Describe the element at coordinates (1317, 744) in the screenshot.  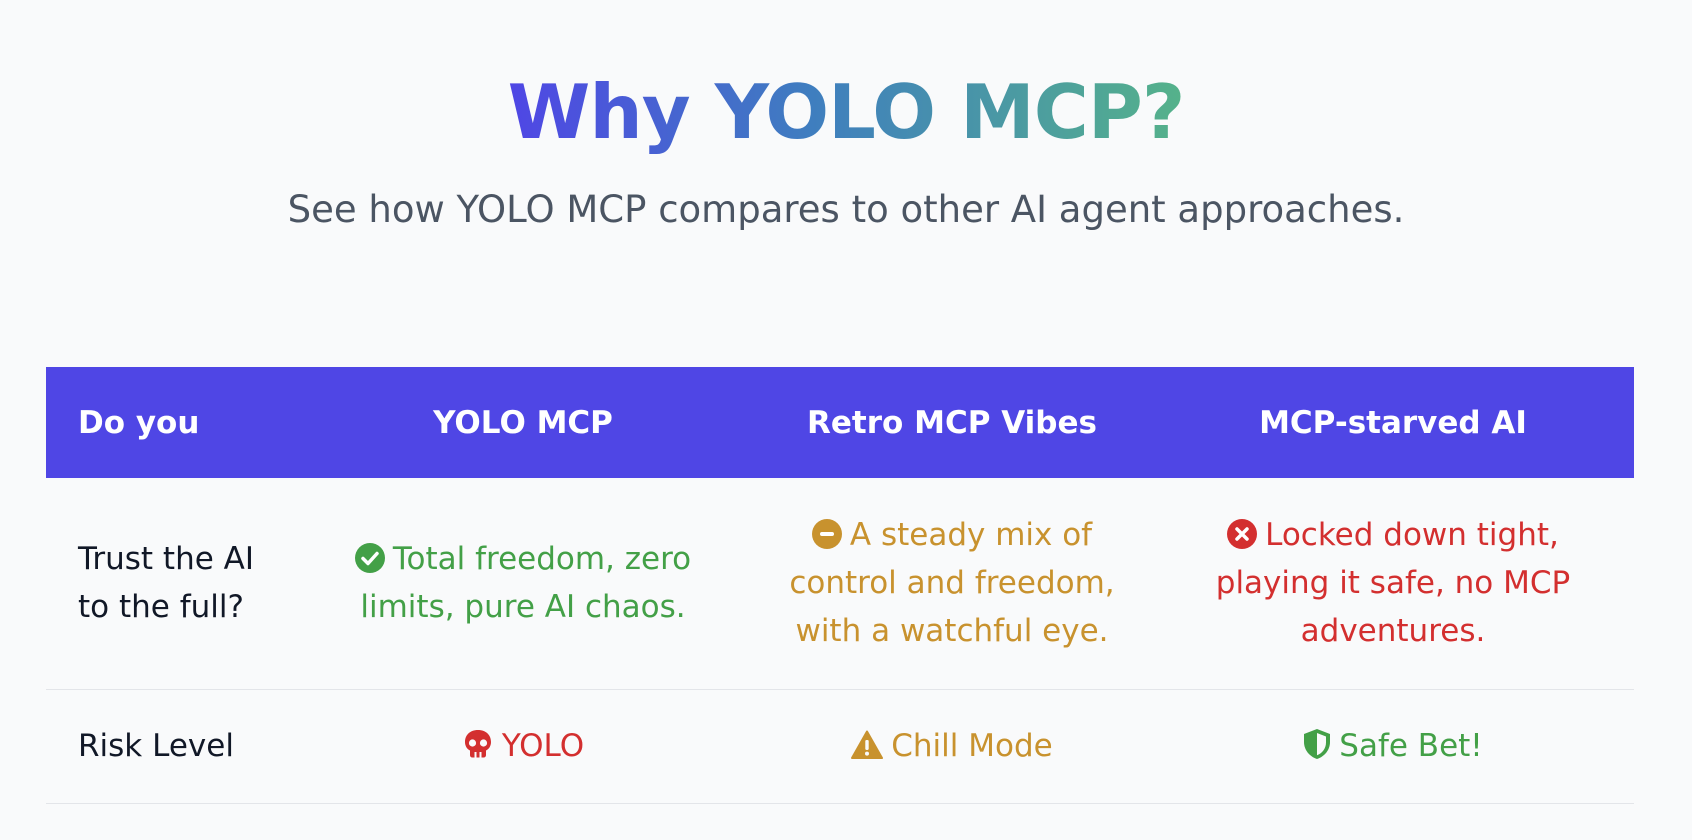
I see `shield-icon` at that location.